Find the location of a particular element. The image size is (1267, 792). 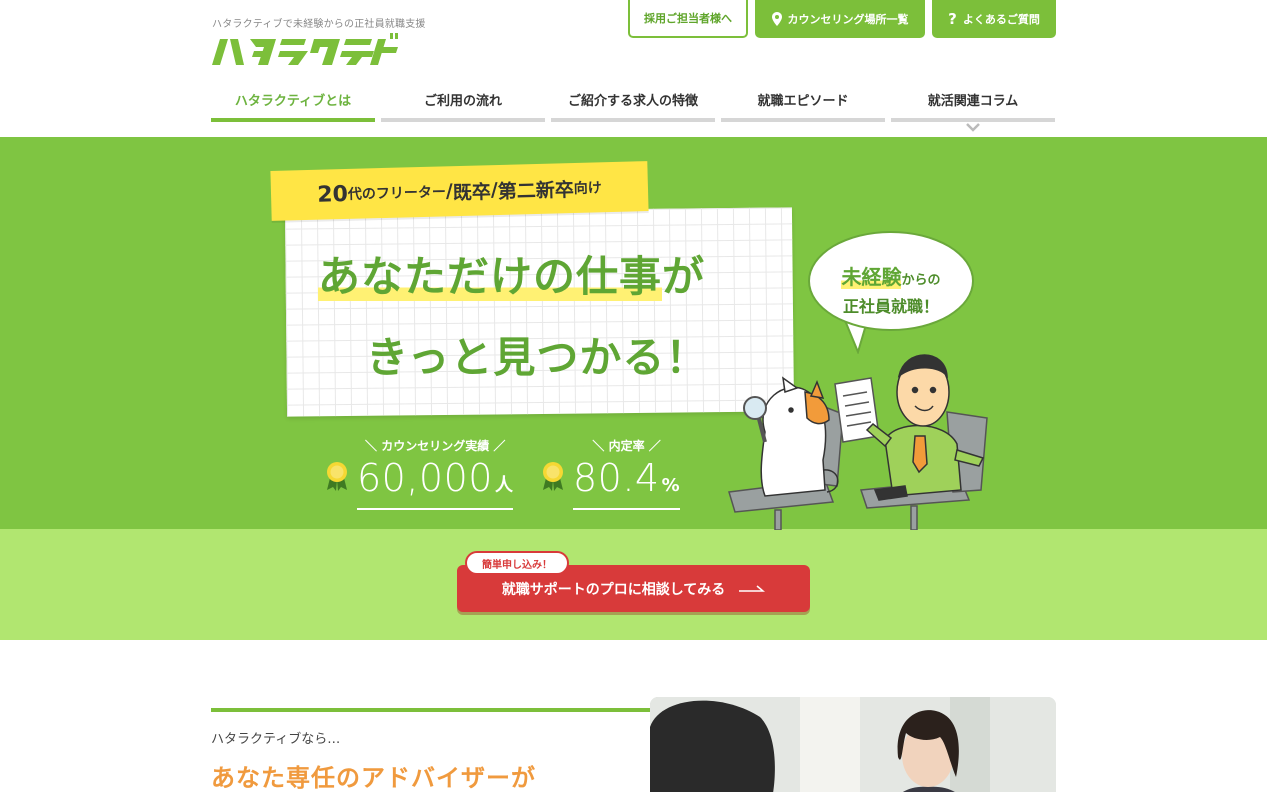

nav-item-columns: 就活関連コラム is located at coordinates (973, 101).